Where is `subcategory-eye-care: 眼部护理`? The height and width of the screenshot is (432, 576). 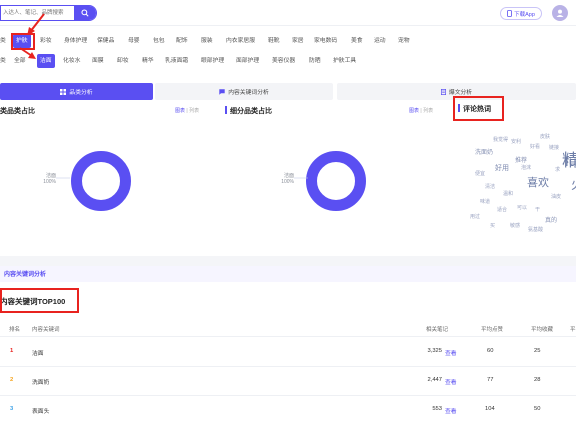
subcategory-eye-care: 眼部护理 is located at coordinates (212, 61).